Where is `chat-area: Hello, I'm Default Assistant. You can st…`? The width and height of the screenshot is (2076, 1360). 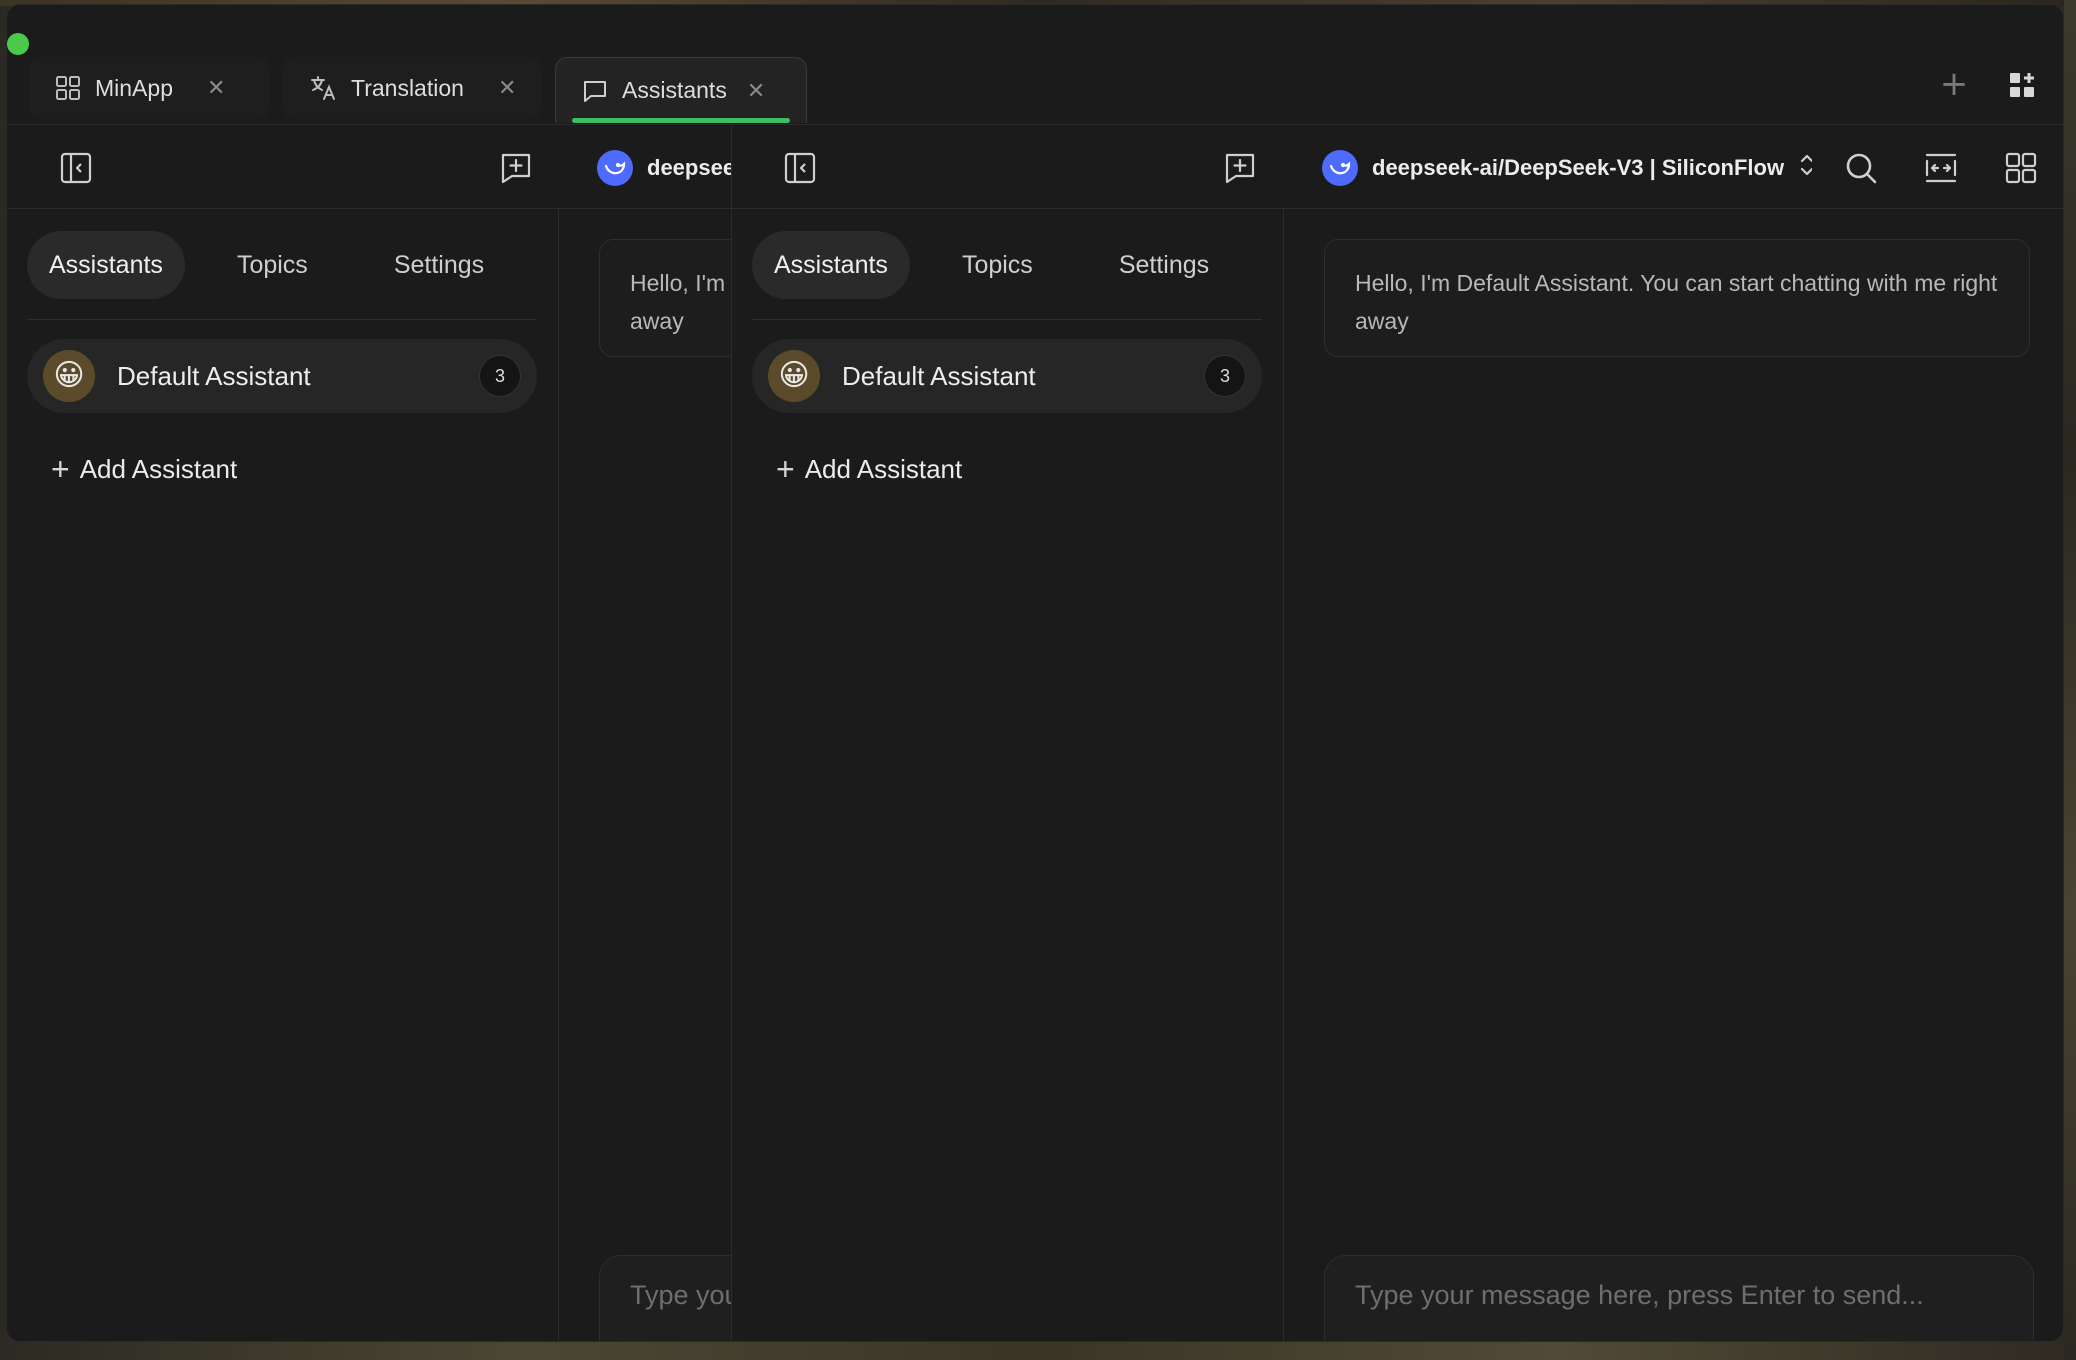
chat-area: Hello, I'm Default Assistant. You can st… is located at coordinates (645, 775).